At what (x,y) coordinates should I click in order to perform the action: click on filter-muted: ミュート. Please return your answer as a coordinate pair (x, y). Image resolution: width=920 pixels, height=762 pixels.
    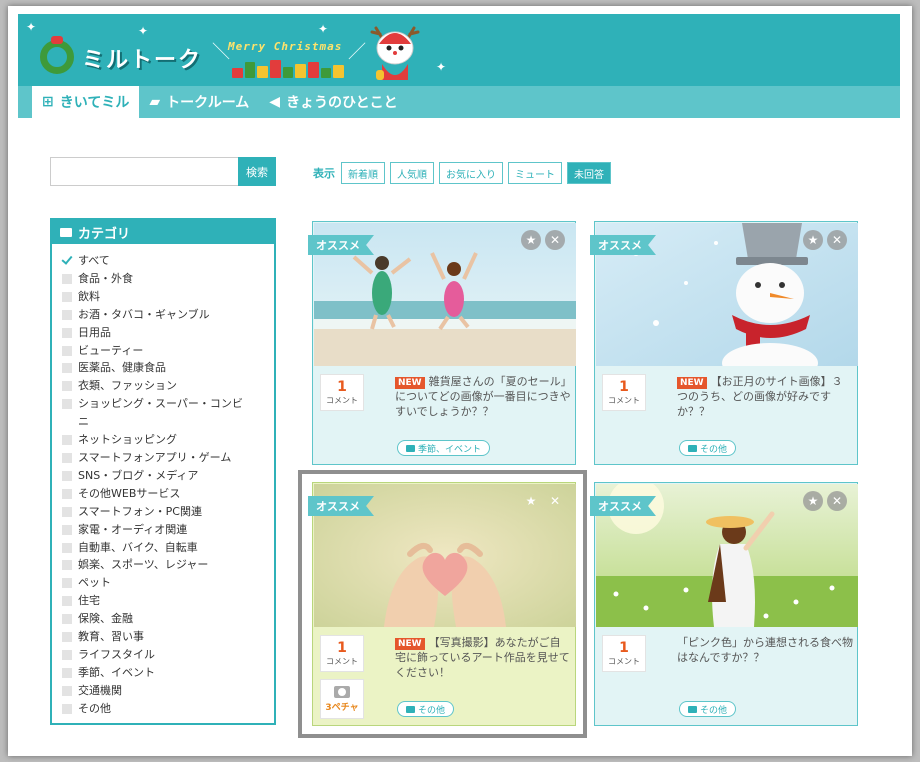
    Looking at the image, I should click on (535, 173).